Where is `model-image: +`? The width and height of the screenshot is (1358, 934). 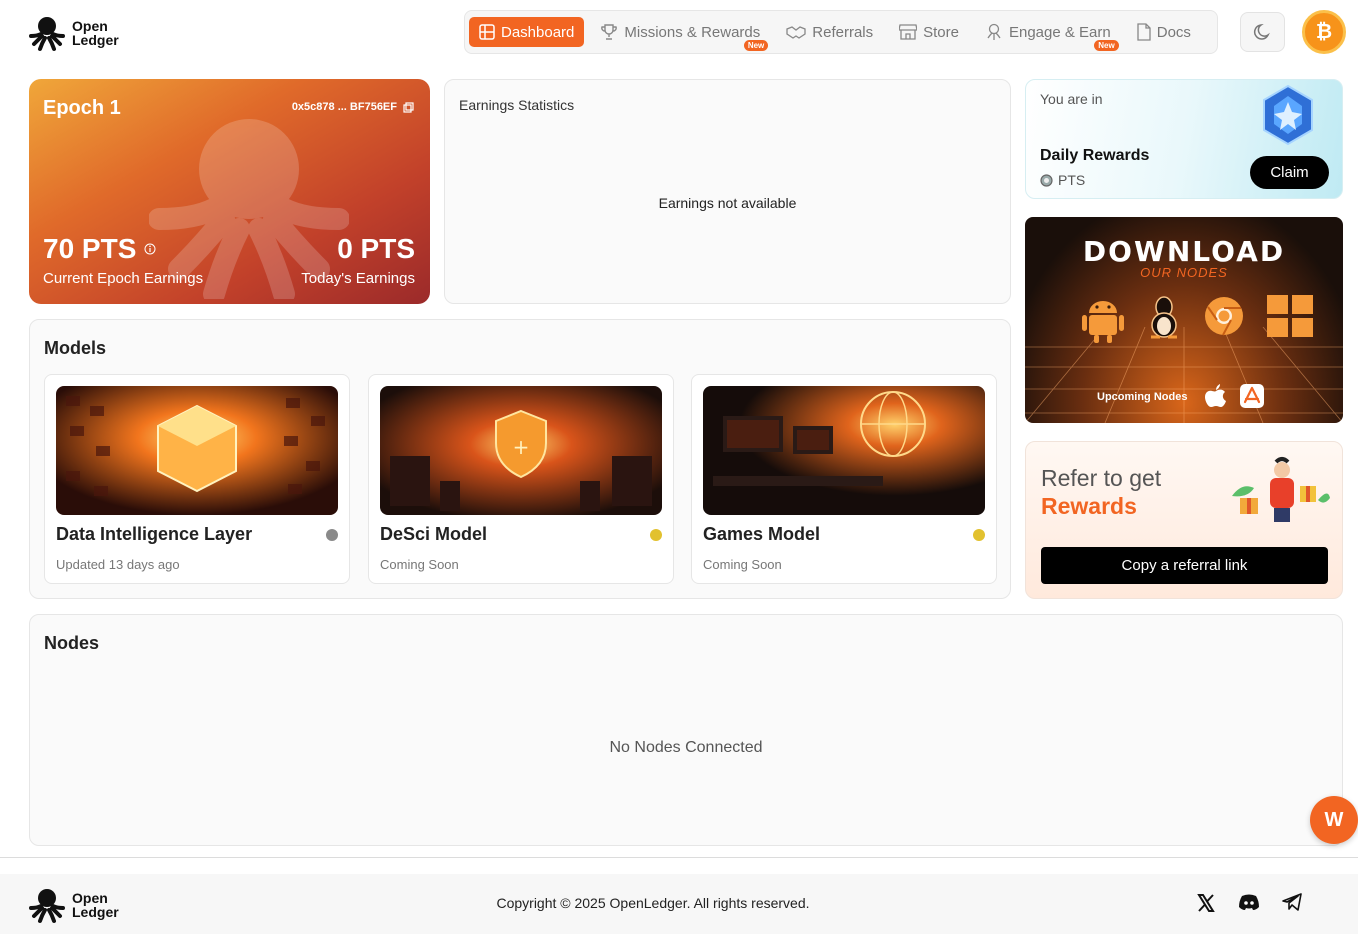 model-image: + is located at coordinates (521, 450).